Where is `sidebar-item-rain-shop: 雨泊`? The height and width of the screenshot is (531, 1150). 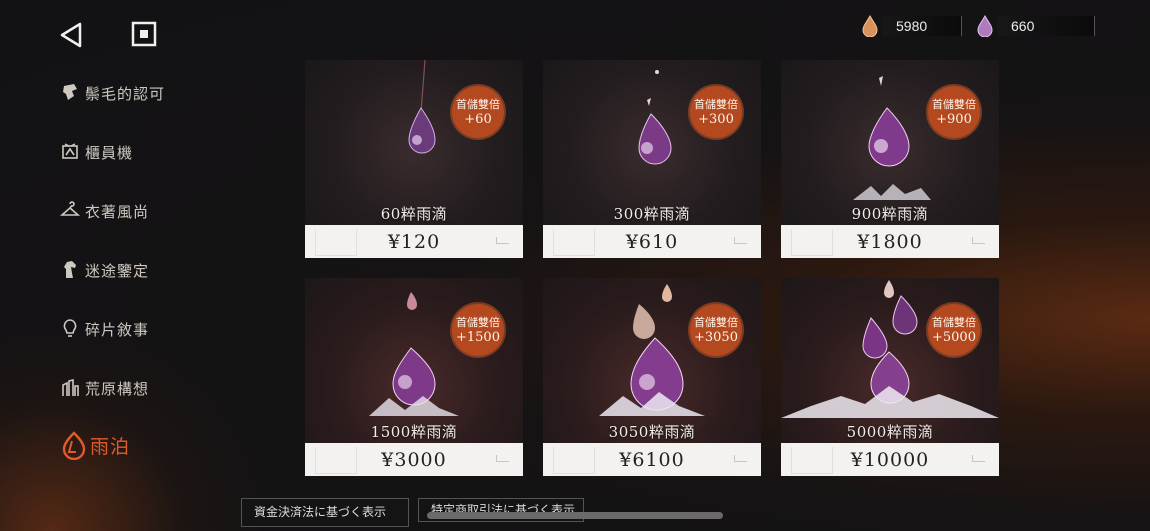
sidebar-item-rain-shop: 雨泊 is located at coordinates (95, 445).